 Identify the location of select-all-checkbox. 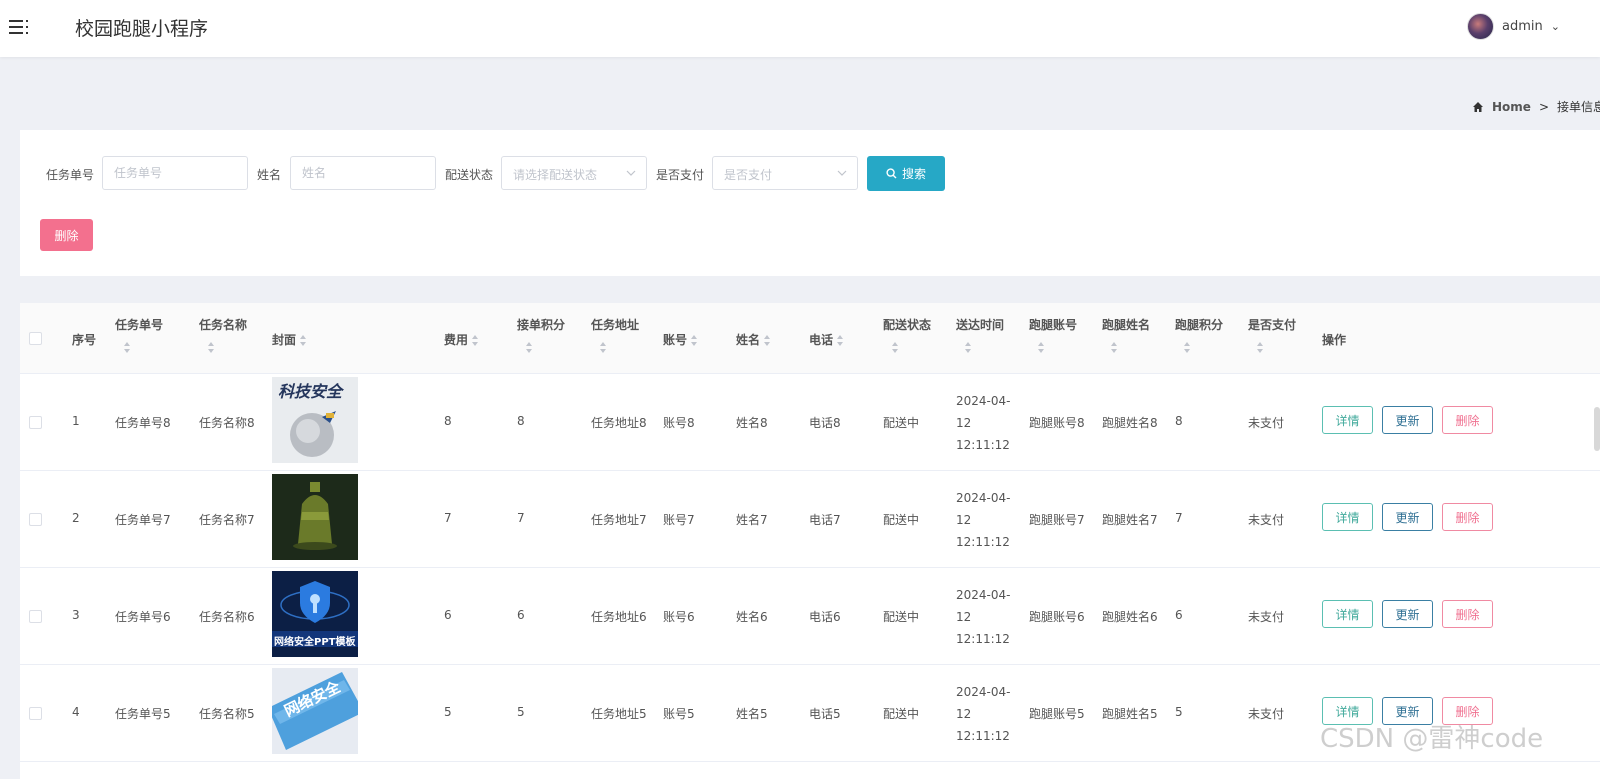
(35, 338).